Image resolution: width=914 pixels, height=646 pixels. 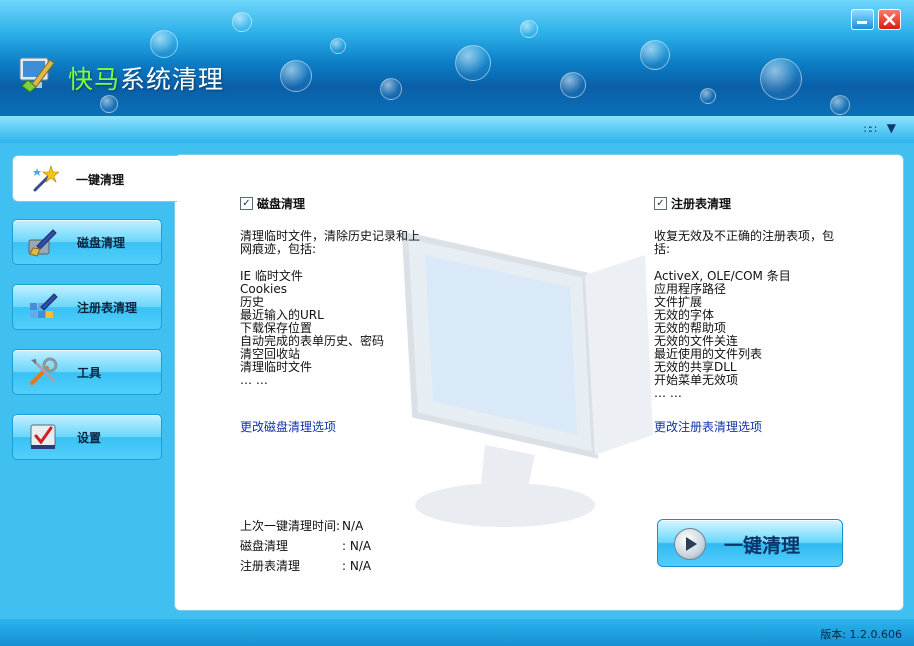 What do you see at coordinates (43, 436) in the screenshot?
I see `settings-icon` at bounding box center [43, 436].